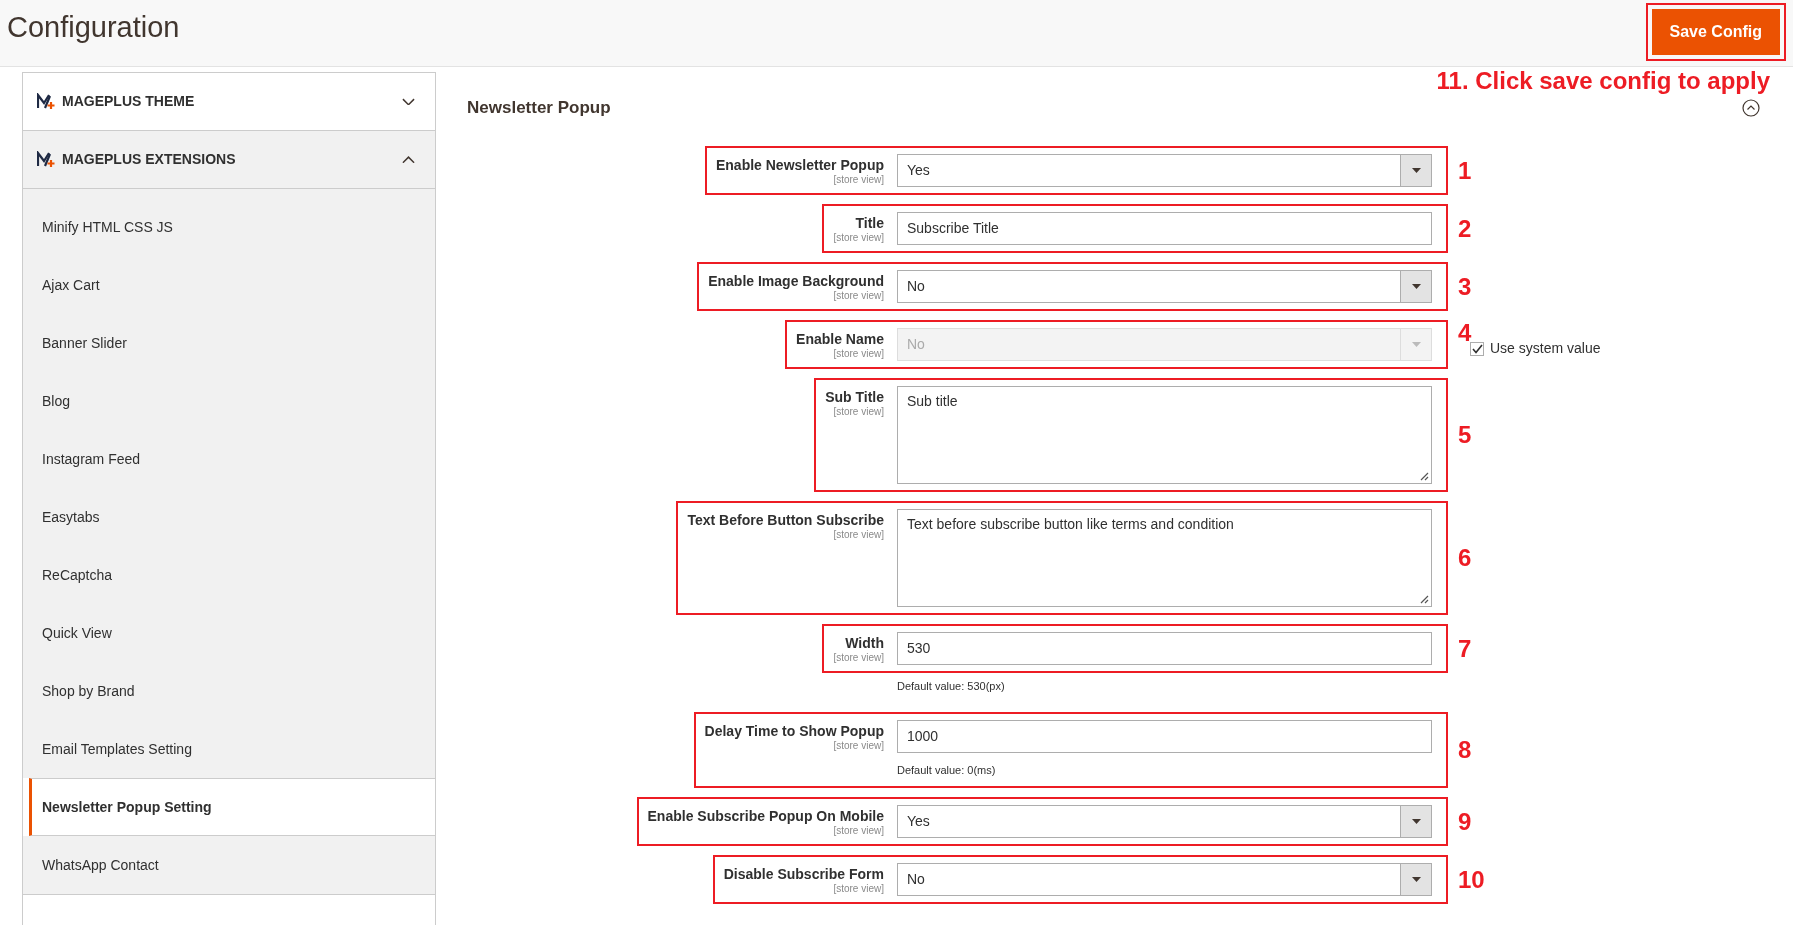  Describe the element at coordinates (1465, 558) in the screenshot. I see `annotation-number: 6` at that location.